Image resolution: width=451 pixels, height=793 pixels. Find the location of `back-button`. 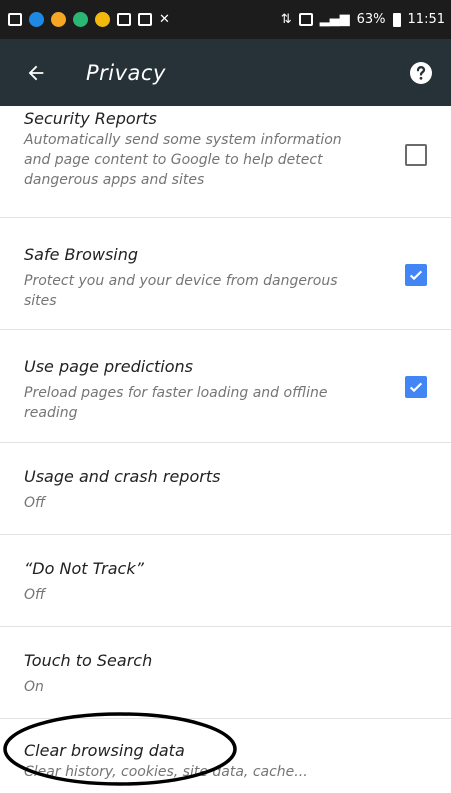

back-button is located at coordinates (36, 73).